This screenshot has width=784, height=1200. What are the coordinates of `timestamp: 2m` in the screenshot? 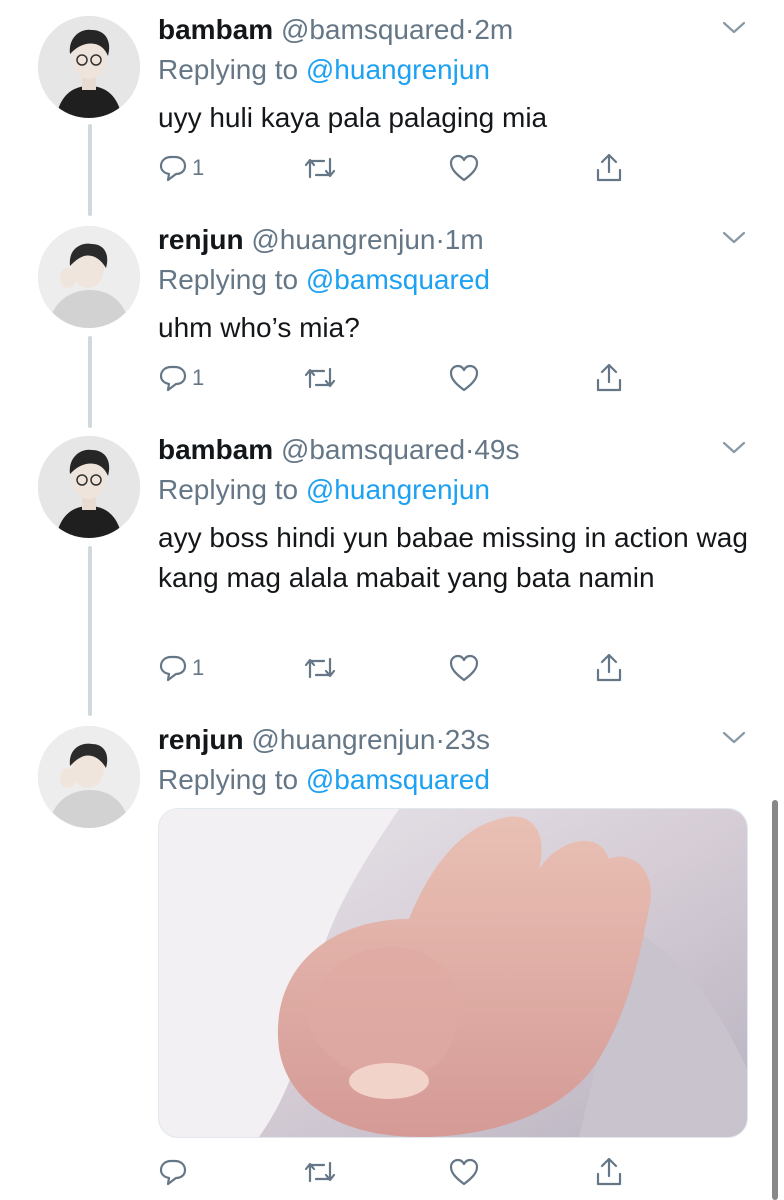 It's located at (493, 29).